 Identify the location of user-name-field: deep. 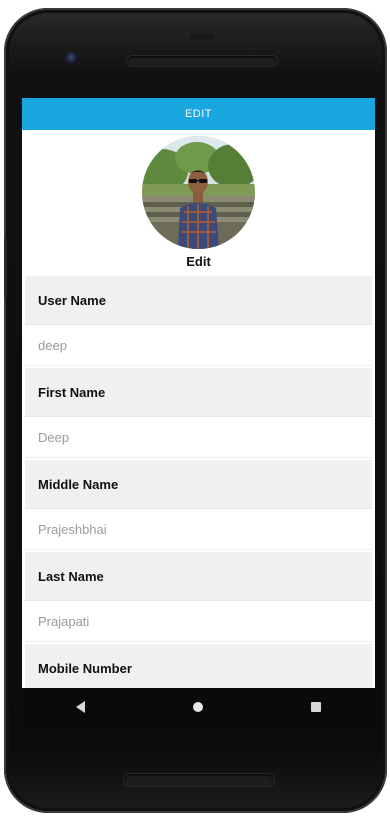
(198, 345).